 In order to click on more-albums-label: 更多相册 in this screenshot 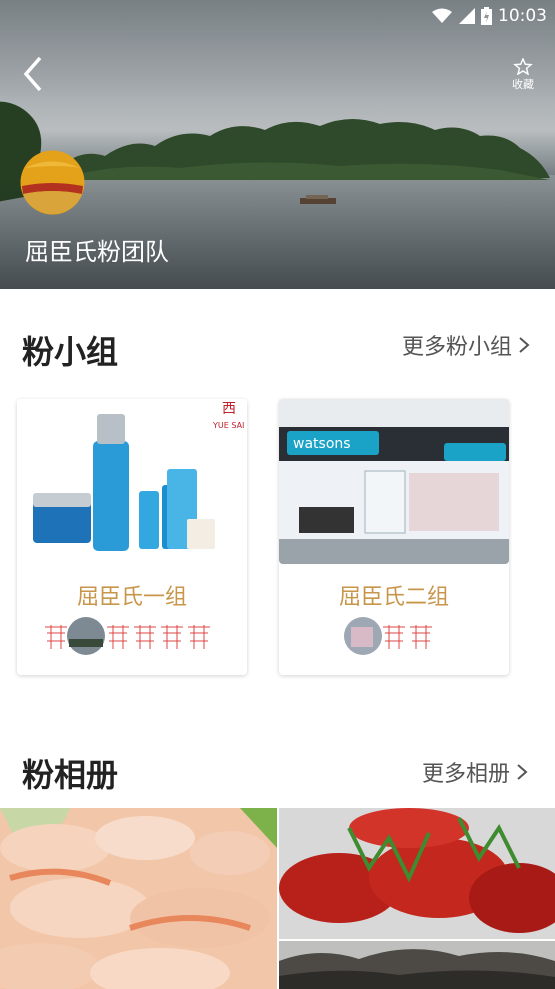, I will do `click(466, 774)`.